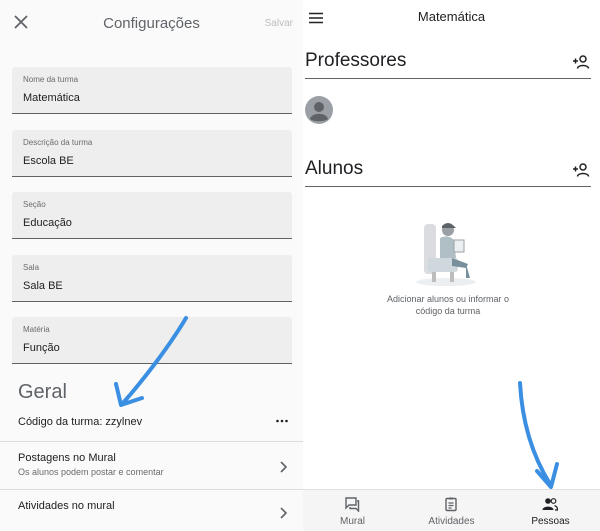 Image resolution: width=600 pixels, height=531 pixels. I want to click on field-label: Descrição da turma, so click(58, 142).